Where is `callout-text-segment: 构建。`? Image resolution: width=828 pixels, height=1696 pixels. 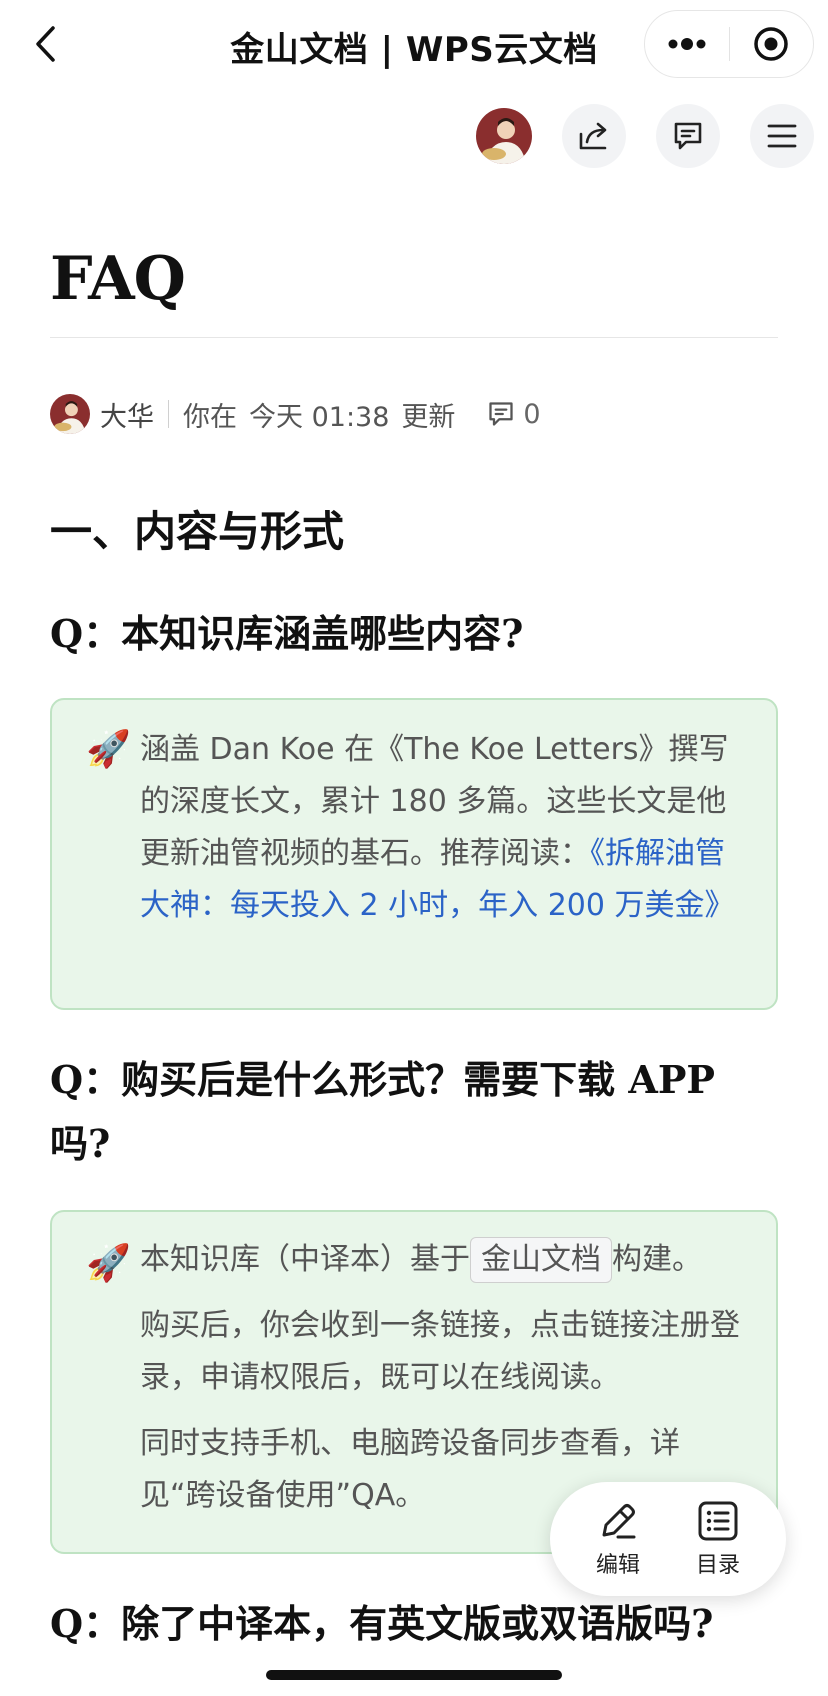
callout-text-segment: 构建。 is located at coordinates (657, 1259).